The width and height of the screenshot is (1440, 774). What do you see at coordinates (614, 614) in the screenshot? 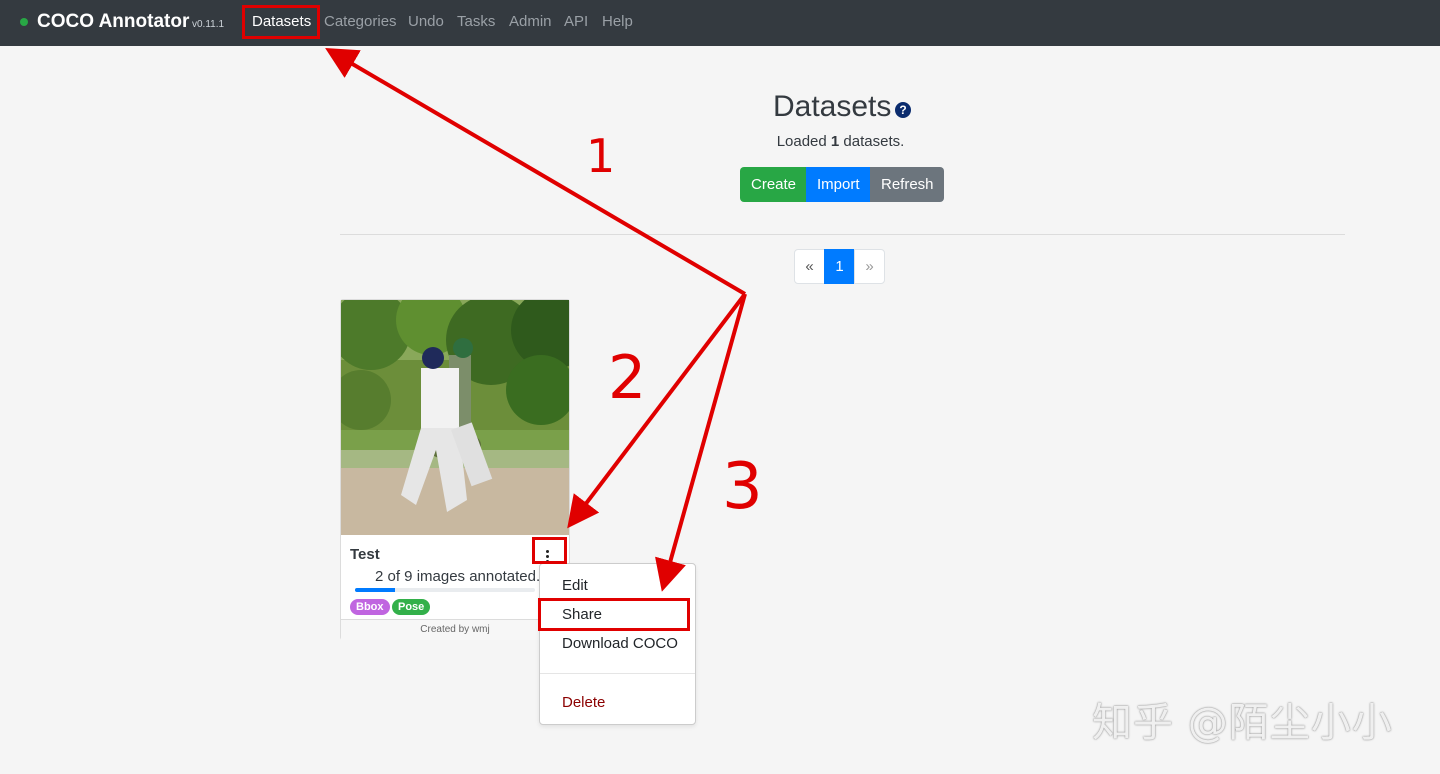
I see `highlight-share-box` at bounding box center [614, 614].